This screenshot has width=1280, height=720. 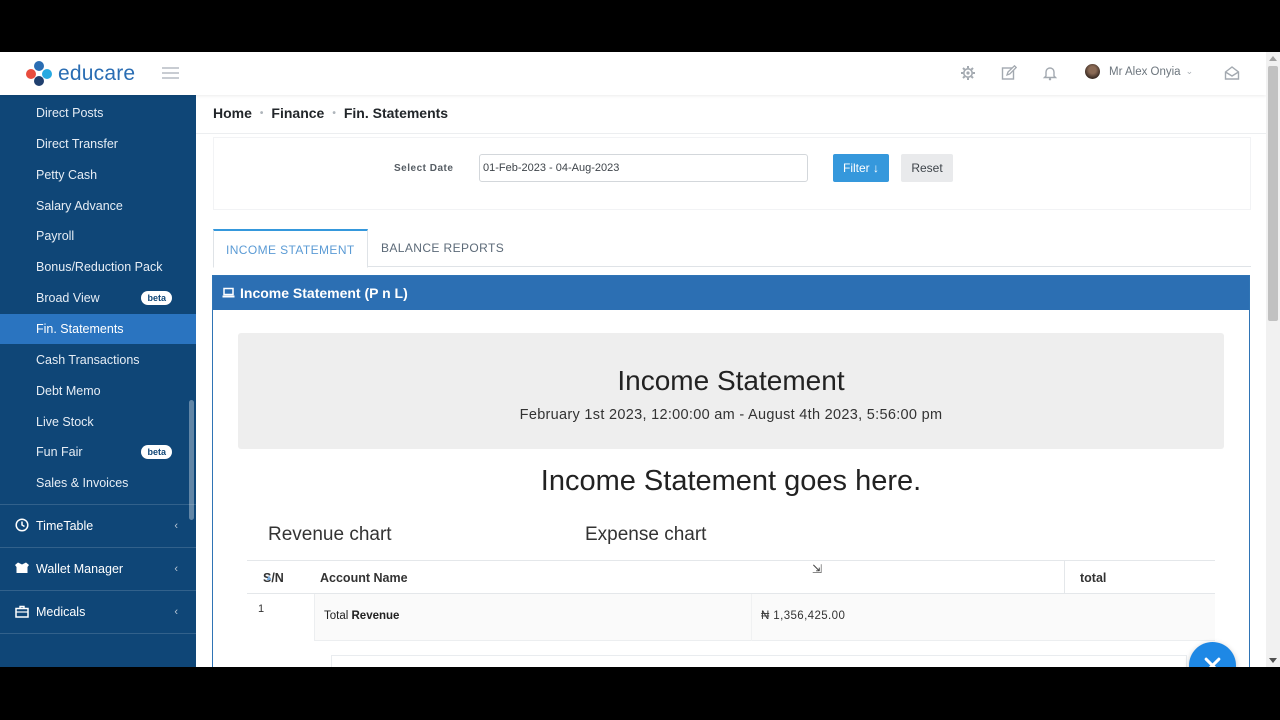 I want to click on sidebar-item-salary-advance: Salary Advance, so click(x=98, y=206).